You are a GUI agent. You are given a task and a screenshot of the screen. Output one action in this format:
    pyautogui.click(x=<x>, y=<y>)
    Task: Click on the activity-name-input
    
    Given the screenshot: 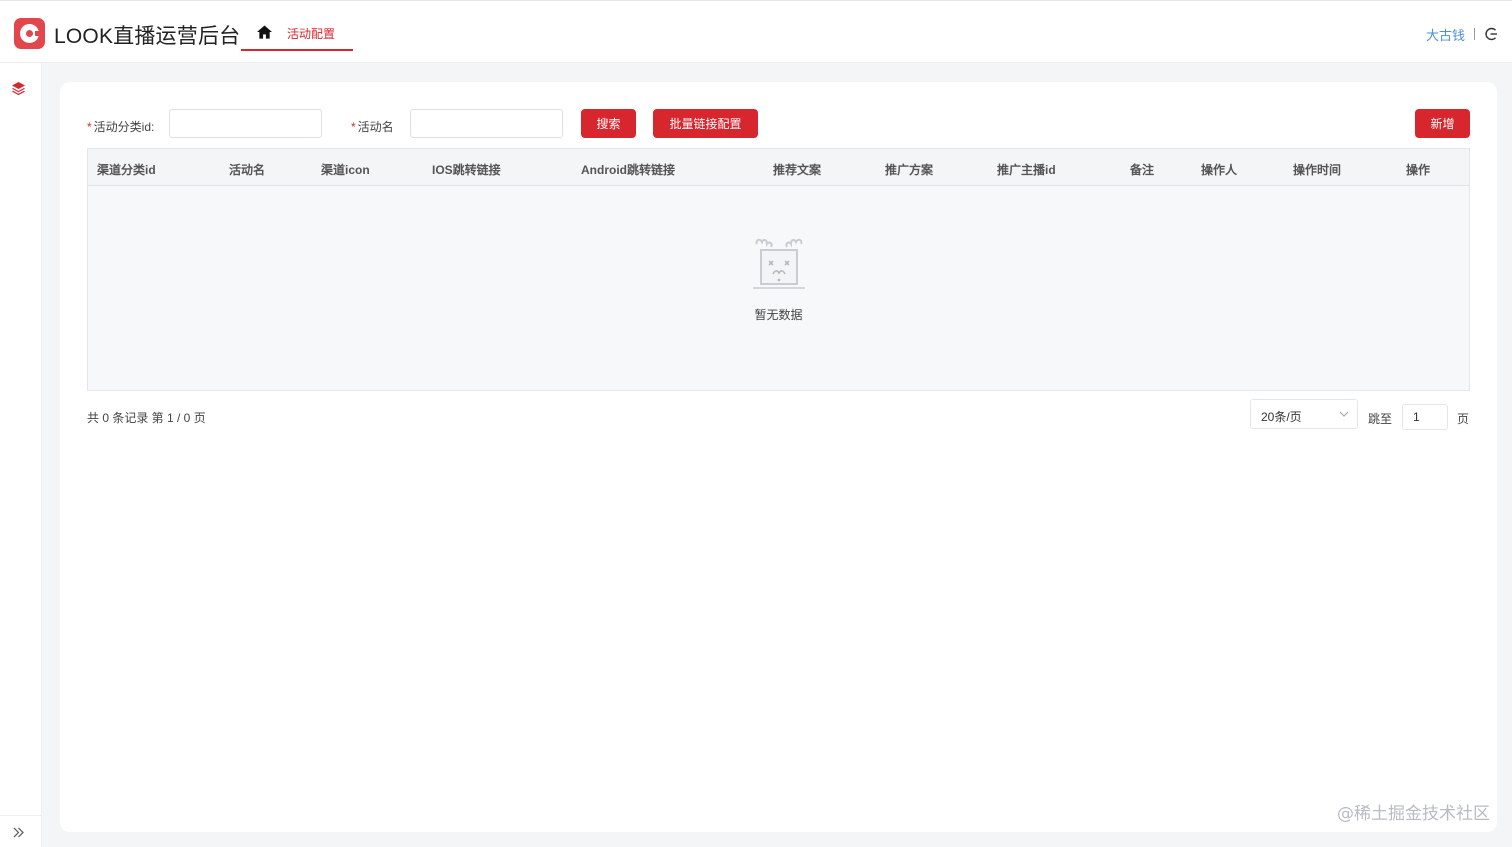 What is the action you would take?
    pyautogui.click(x=486, y=123)
    